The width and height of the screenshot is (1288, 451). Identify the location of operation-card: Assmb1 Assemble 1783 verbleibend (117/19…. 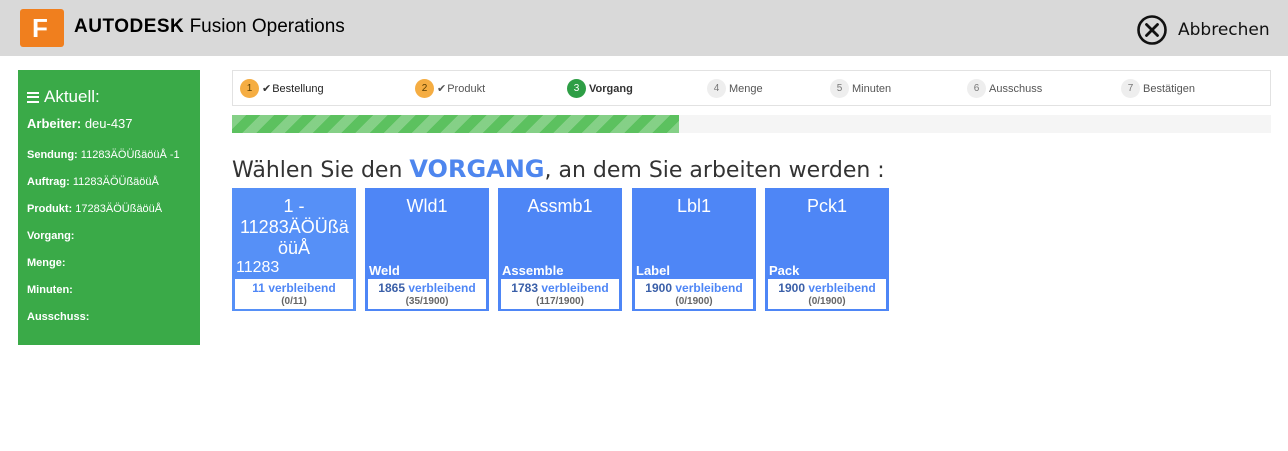
(560, 249).